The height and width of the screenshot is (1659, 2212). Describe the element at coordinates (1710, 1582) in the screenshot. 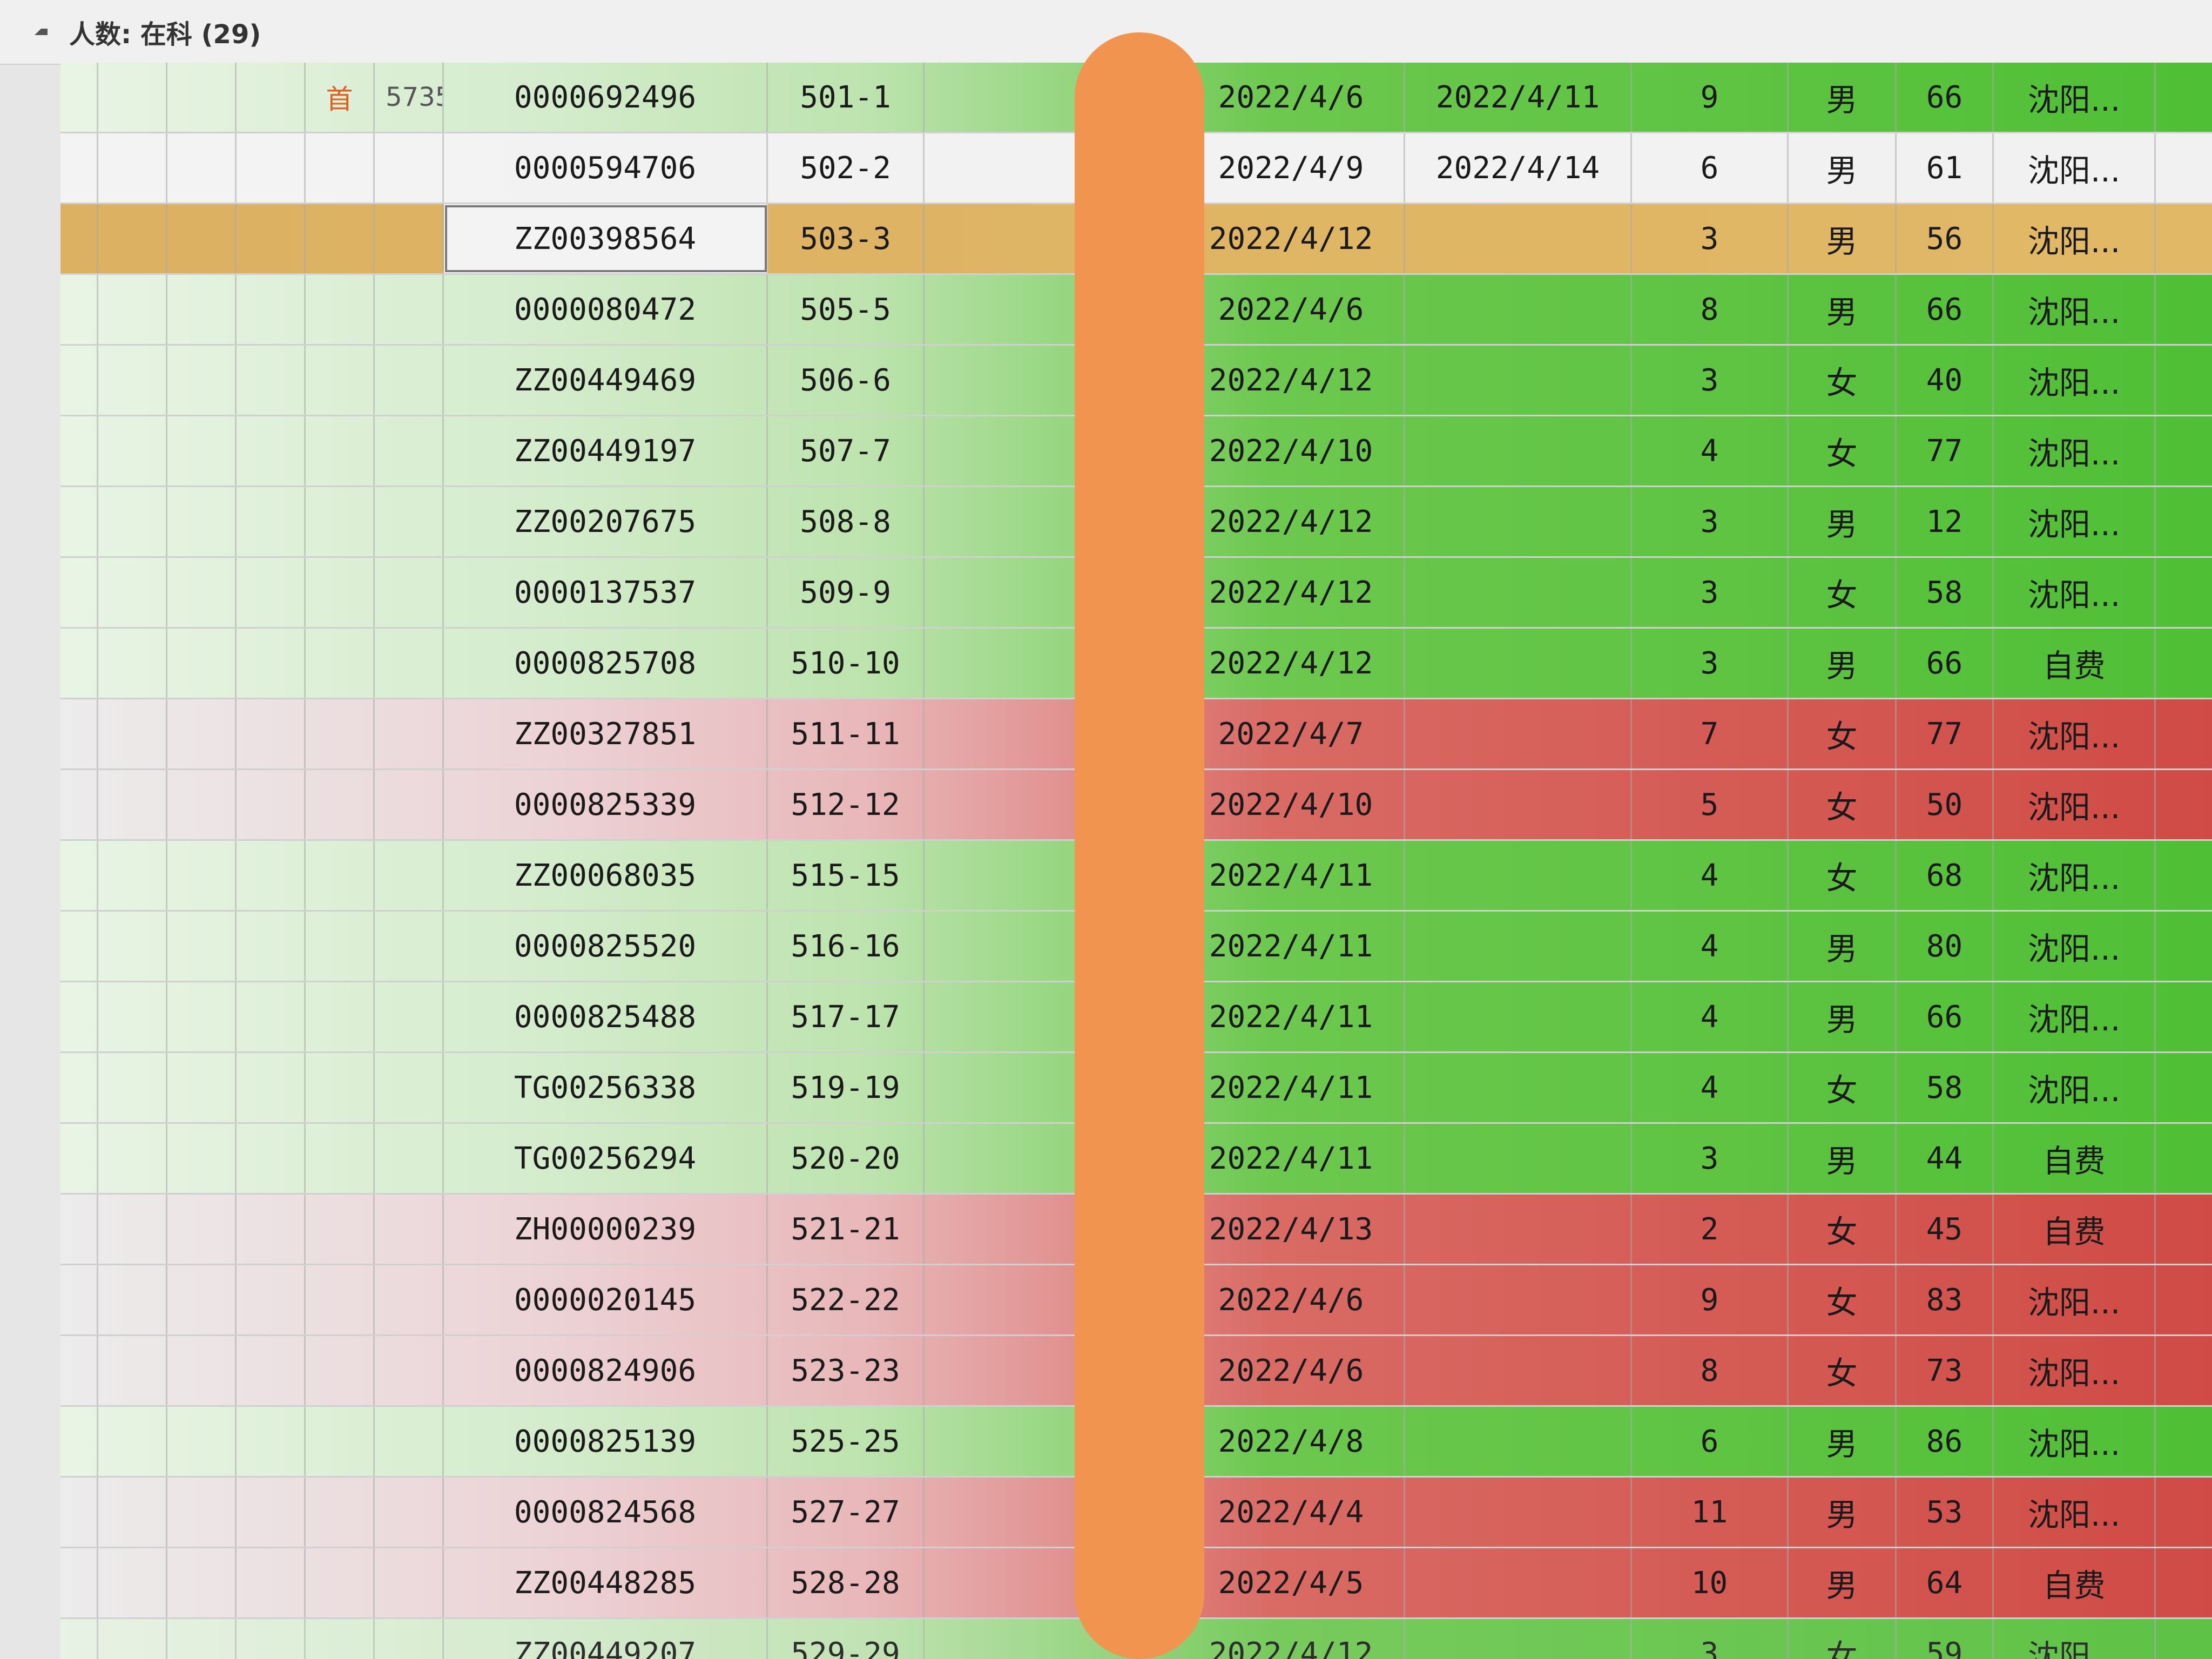

I see `cell-days: 10` at that location.